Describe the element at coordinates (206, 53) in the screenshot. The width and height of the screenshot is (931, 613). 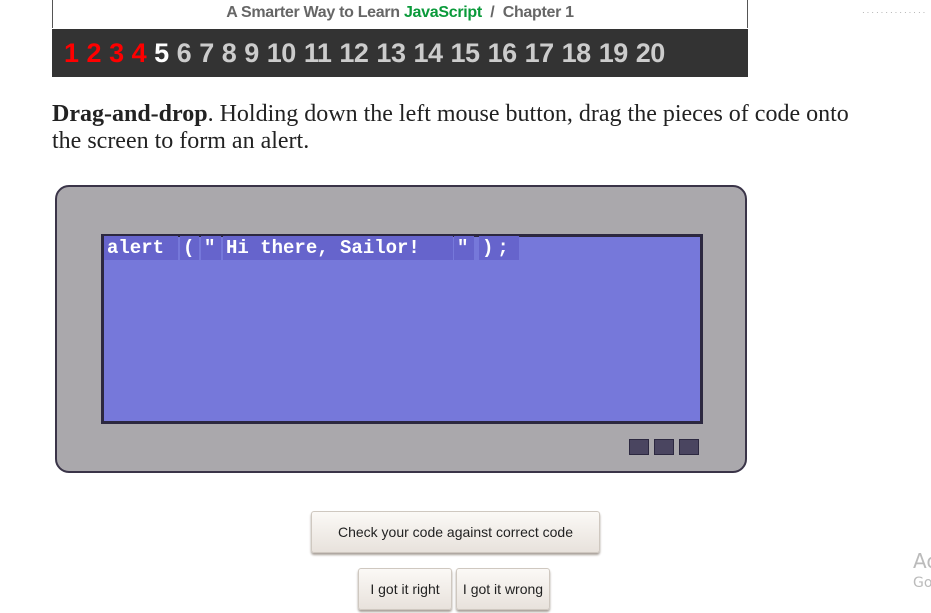
I see `nav-exercise-7: 7` at that location.